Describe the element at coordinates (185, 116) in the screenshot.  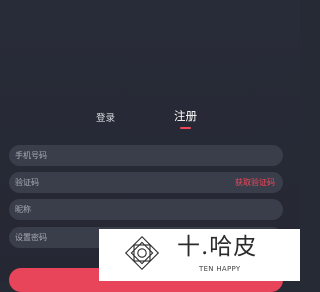
I see `tab-register: 注册` at that location.